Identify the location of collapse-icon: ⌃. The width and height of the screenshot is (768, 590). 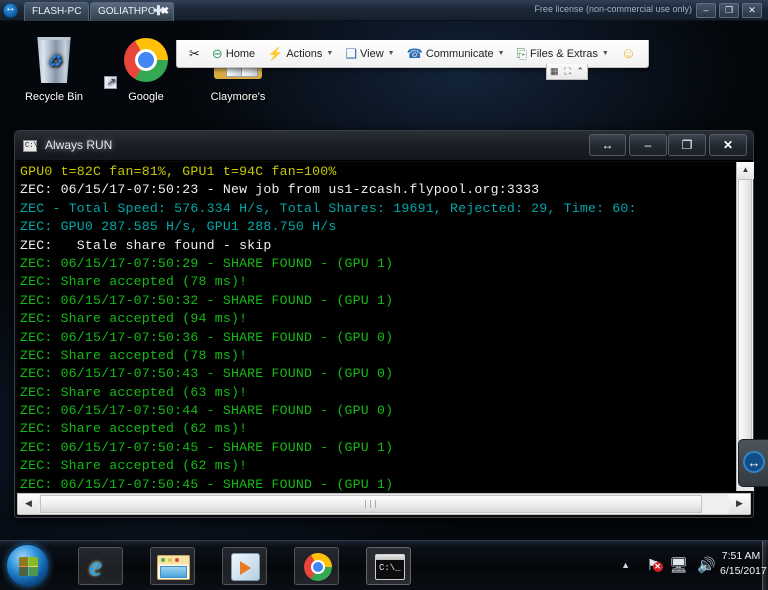
(581, 71).